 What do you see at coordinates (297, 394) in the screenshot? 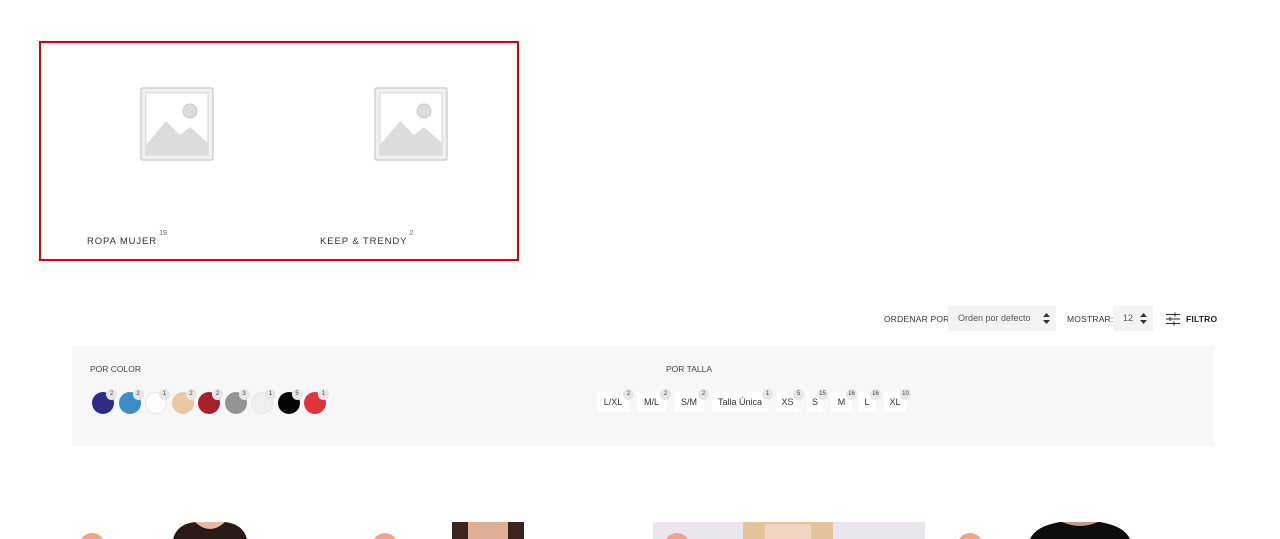
I see `color-count-badge: 5` at bounding box center [297, 394].